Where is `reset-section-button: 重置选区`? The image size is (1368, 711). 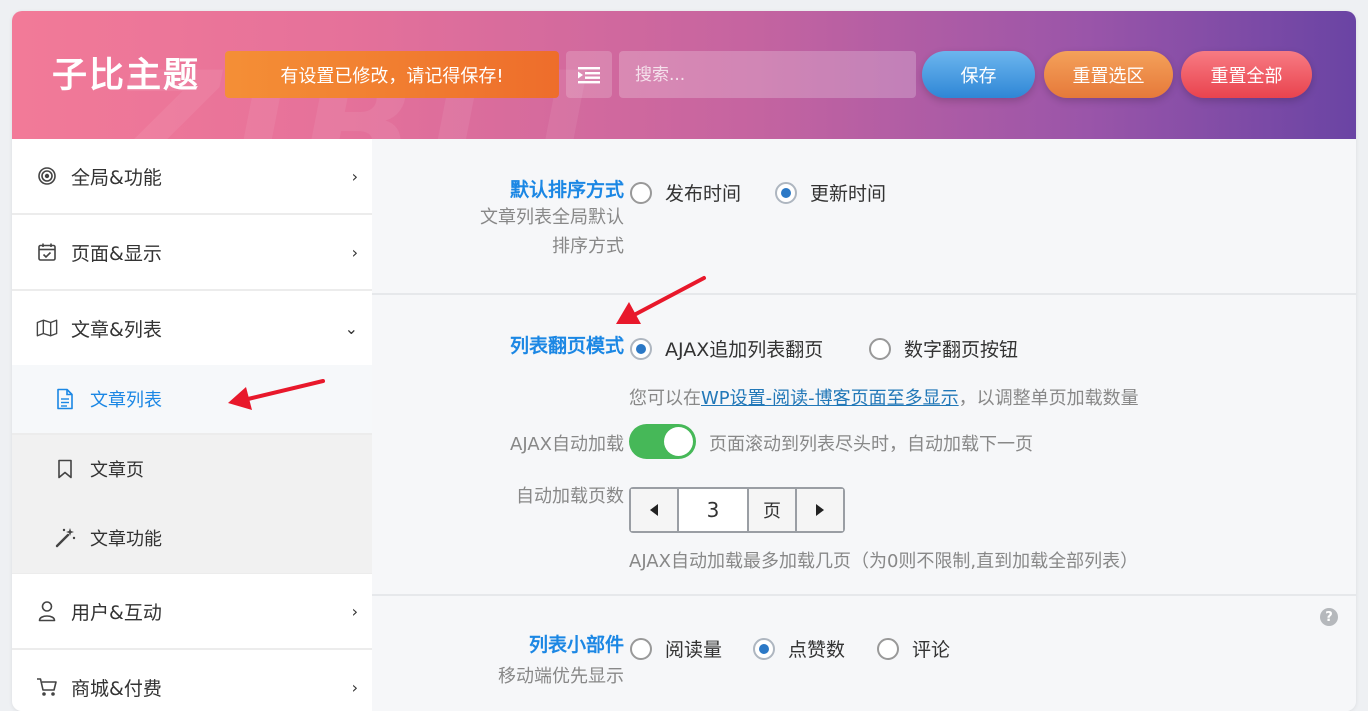
reset-section-button: 重置选区 is located at coordinates (1108, 74).